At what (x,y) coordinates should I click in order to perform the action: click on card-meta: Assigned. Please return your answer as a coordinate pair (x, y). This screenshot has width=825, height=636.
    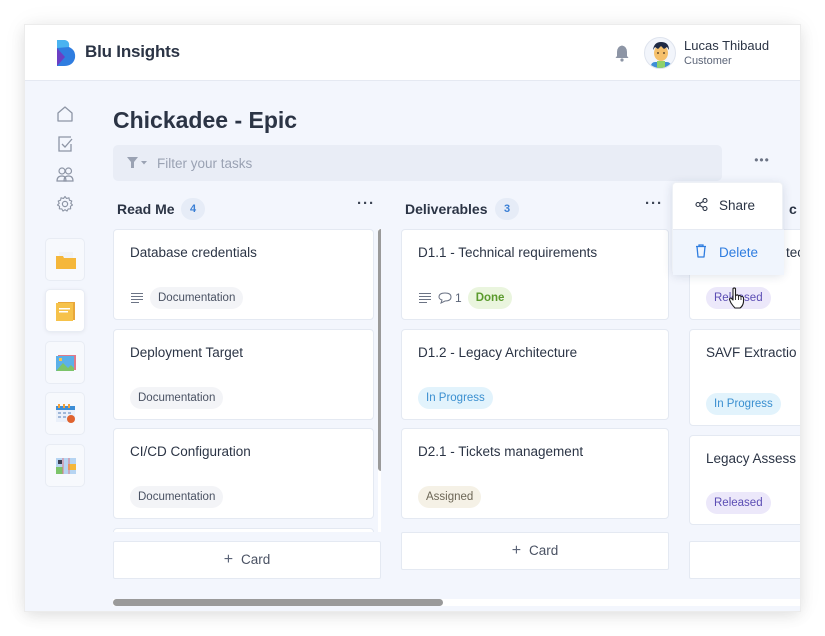
    Looking at the image, I should click on (450, 497).